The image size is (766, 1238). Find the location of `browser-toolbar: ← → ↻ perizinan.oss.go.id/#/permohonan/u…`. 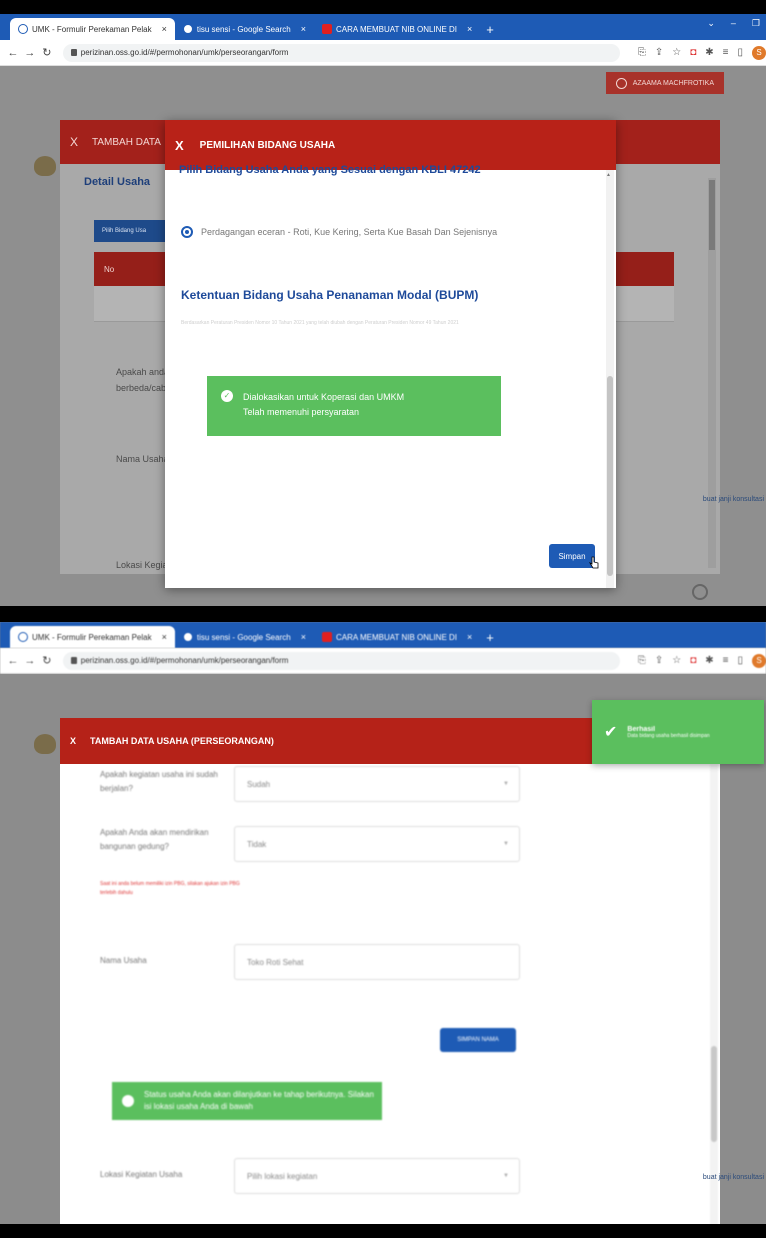

browser-toolbar: ← → ↻ perizinan.oss.go.id/#/permohonan/u… is located at coordinates (383, 53).